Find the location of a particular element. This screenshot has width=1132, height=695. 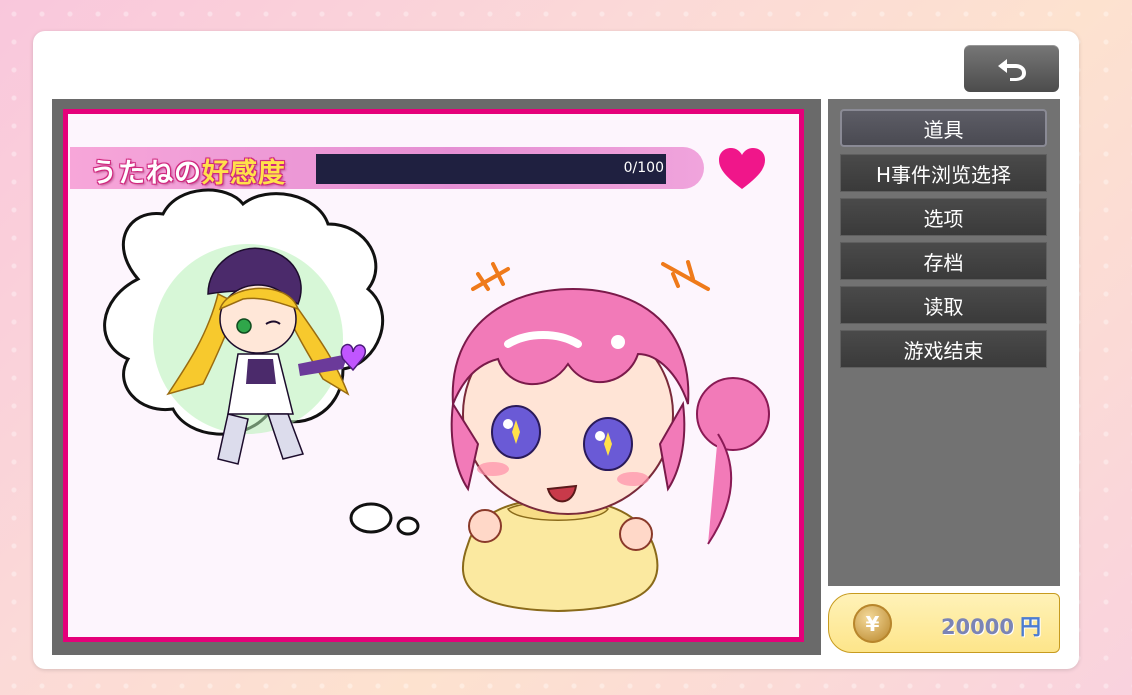

menu-item-label: H事件浏览选择 is located at coordinates (943, 174).